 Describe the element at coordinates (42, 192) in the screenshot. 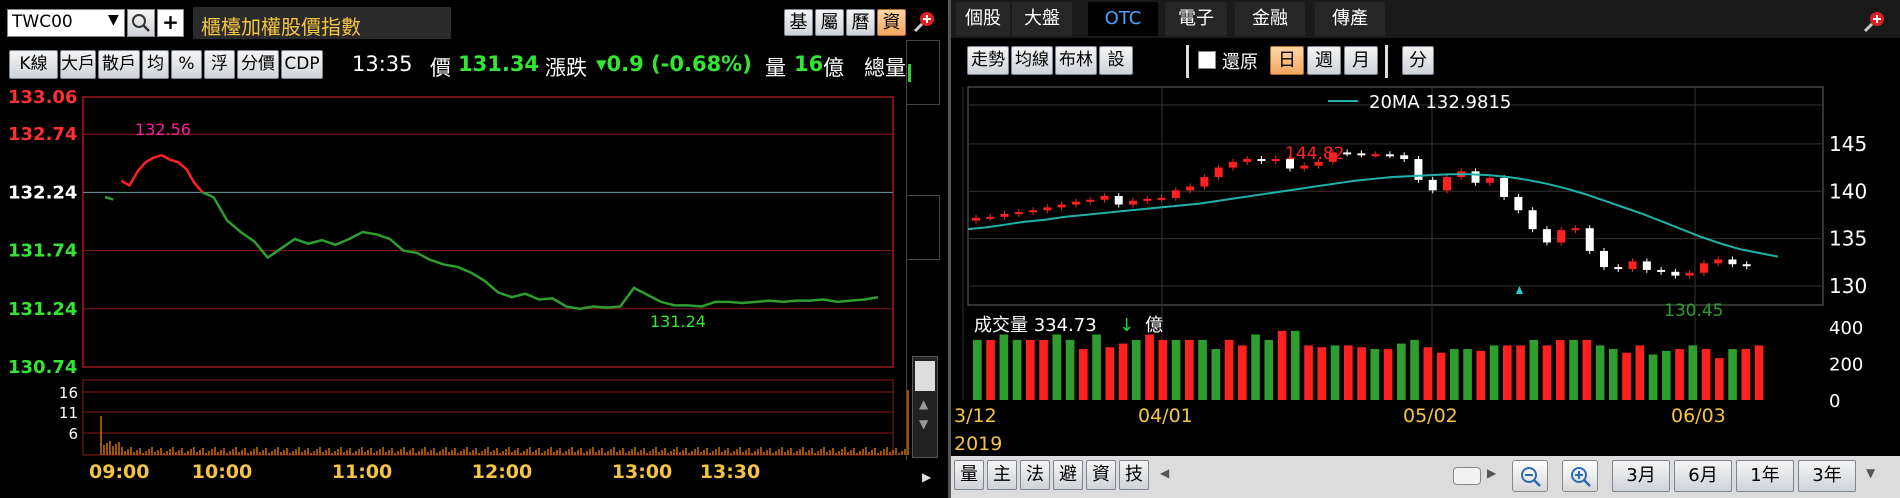

I see `intraday-y-tick-2: 132.24` at that location.